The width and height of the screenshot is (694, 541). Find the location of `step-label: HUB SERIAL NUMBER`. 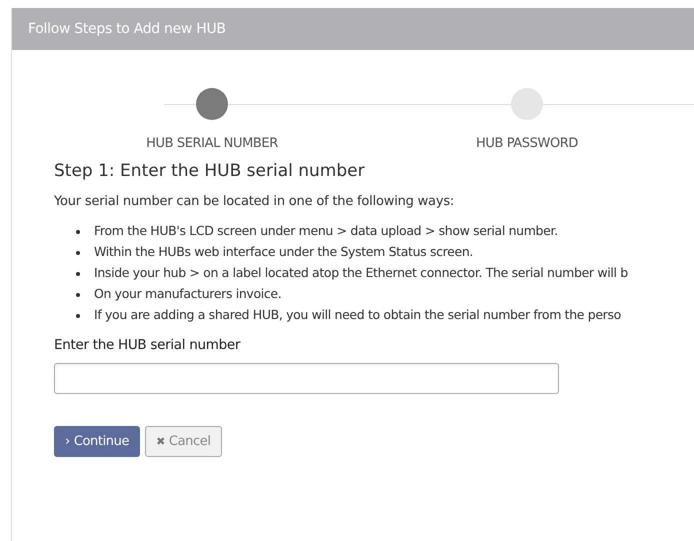

step-label: HUB SERIAL NUMBER is located at coordinates (212, 144).